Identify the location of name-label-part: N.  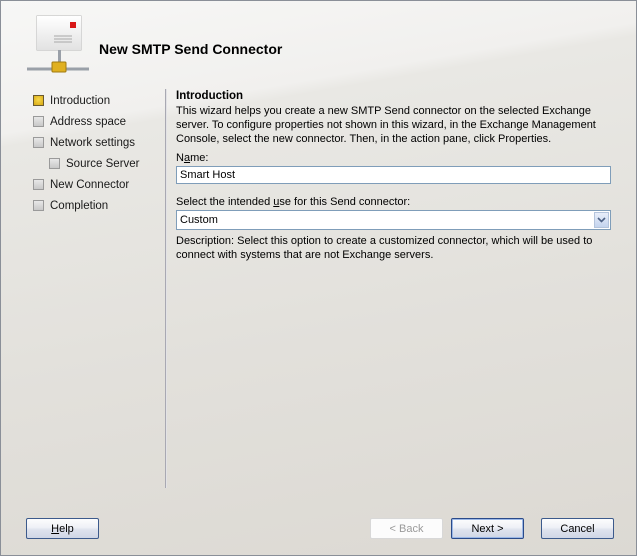
(180, 158).